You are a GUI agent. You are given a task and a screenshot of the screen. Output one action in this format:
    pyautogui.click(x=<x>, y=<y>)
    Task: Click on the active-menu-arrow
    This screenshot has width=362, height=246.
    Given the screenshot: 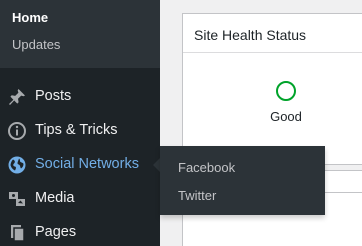 What is the action you would take?
    pyautogui.click(x=156, y=165)
    